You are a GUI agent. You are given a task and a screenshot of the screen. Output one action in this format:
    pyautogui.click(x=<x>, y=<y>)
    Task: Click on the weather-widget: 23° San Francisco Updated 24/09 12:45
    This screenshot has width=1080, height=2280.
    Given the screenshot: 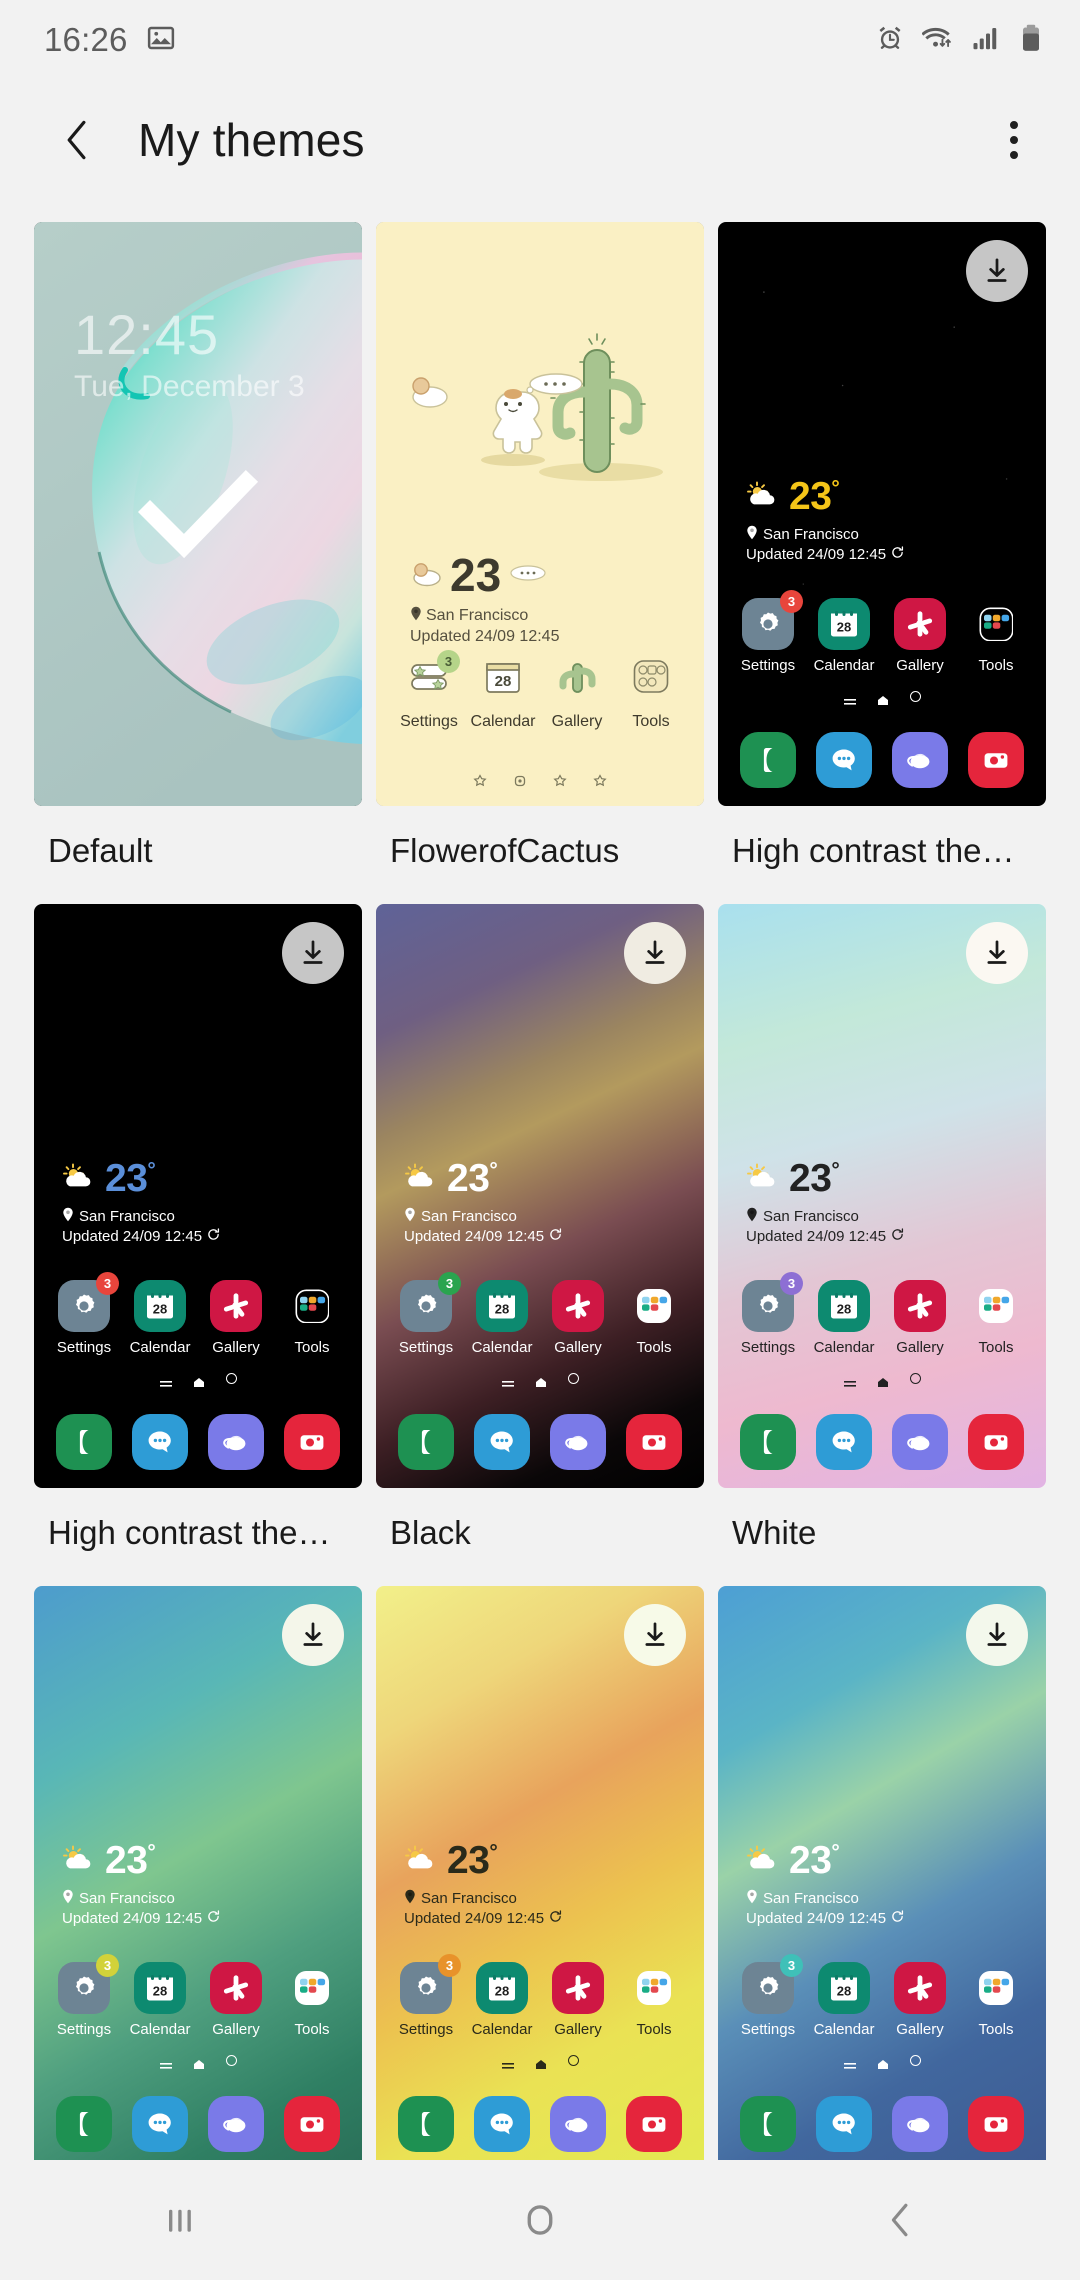 What is the action you would take?
    pyautogui.click(x=825, y=520)
    